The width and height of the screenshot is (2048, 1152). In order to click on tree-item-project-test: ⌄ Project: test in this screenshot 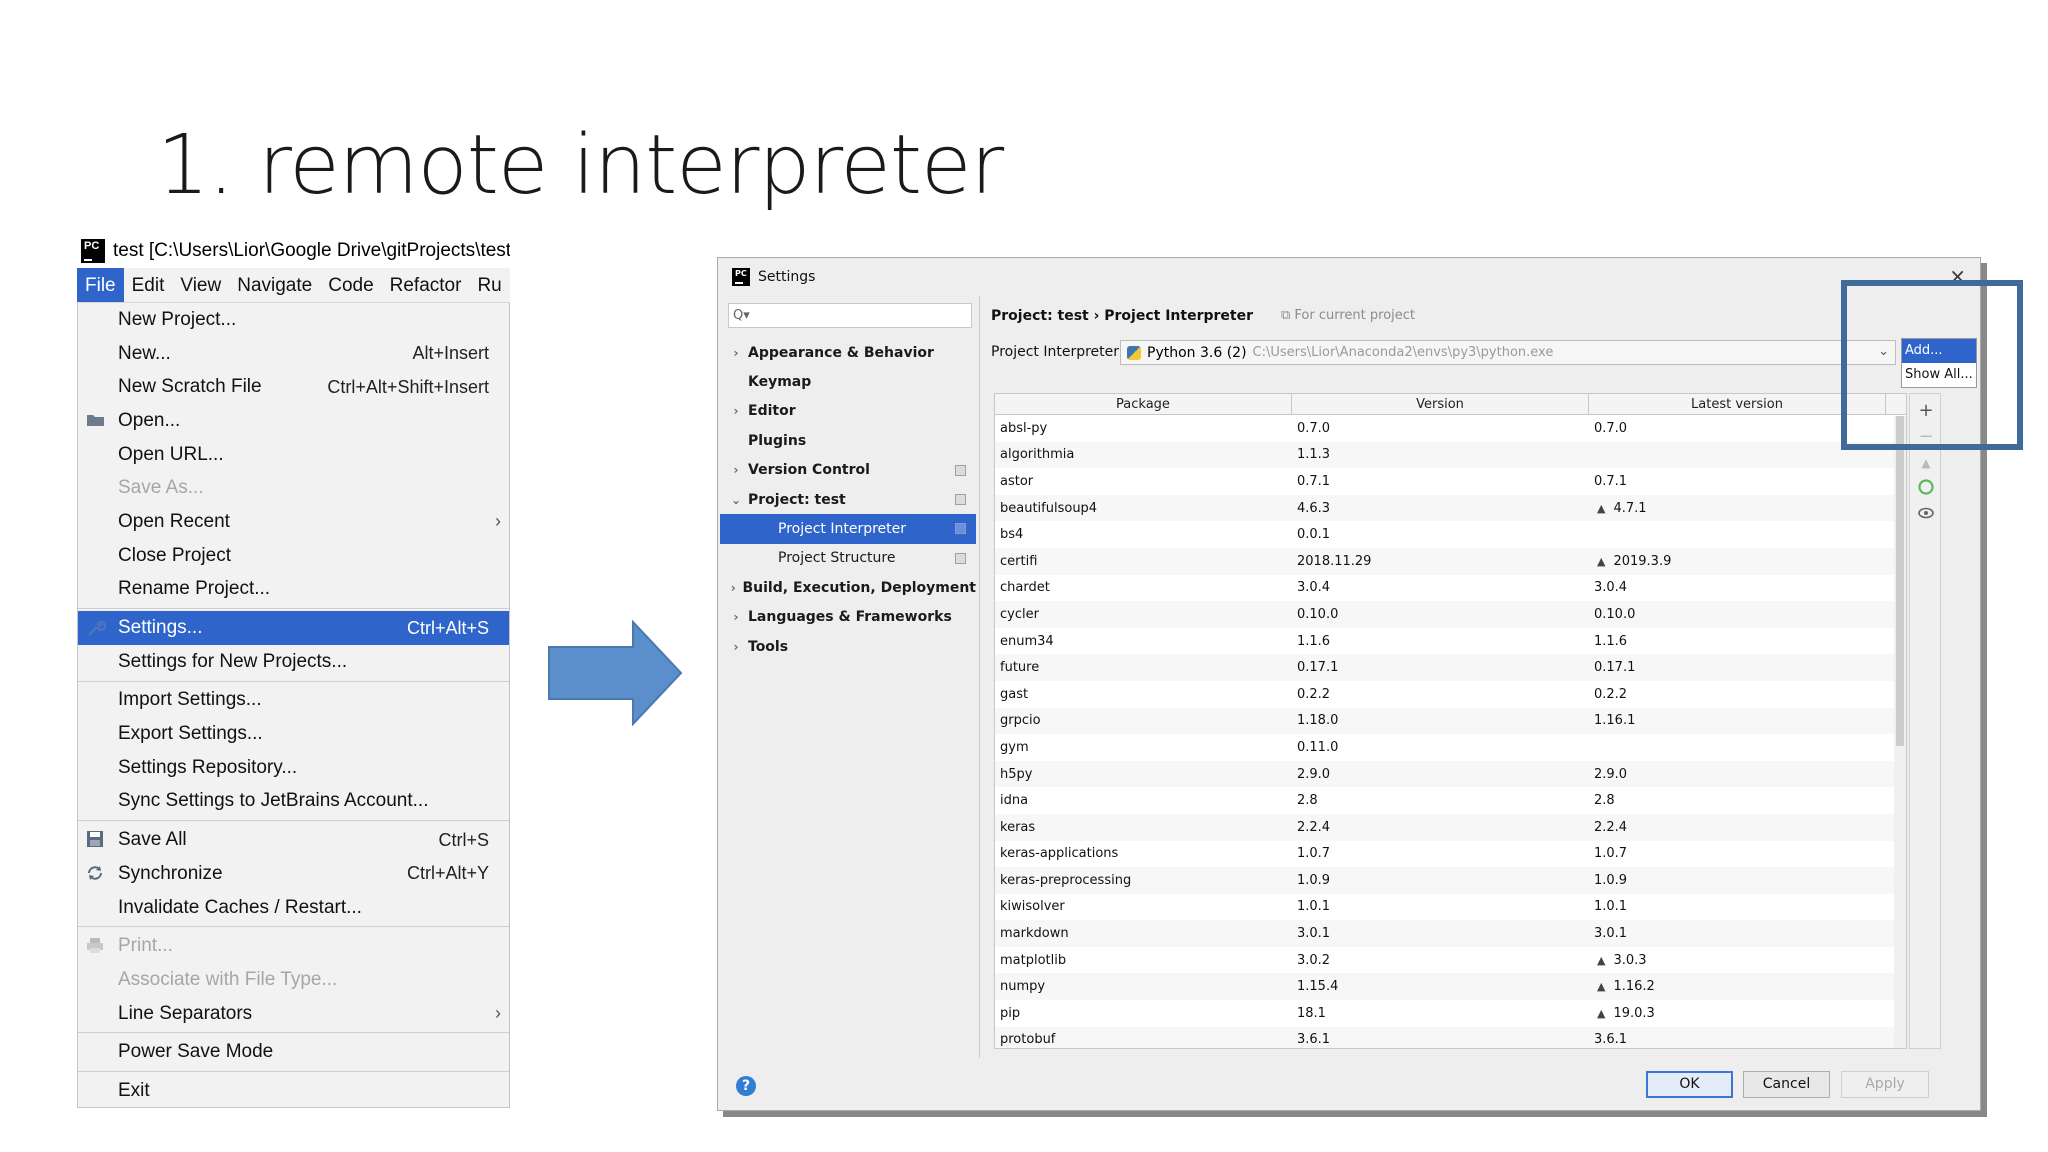, I will do `click(848, 499)`.